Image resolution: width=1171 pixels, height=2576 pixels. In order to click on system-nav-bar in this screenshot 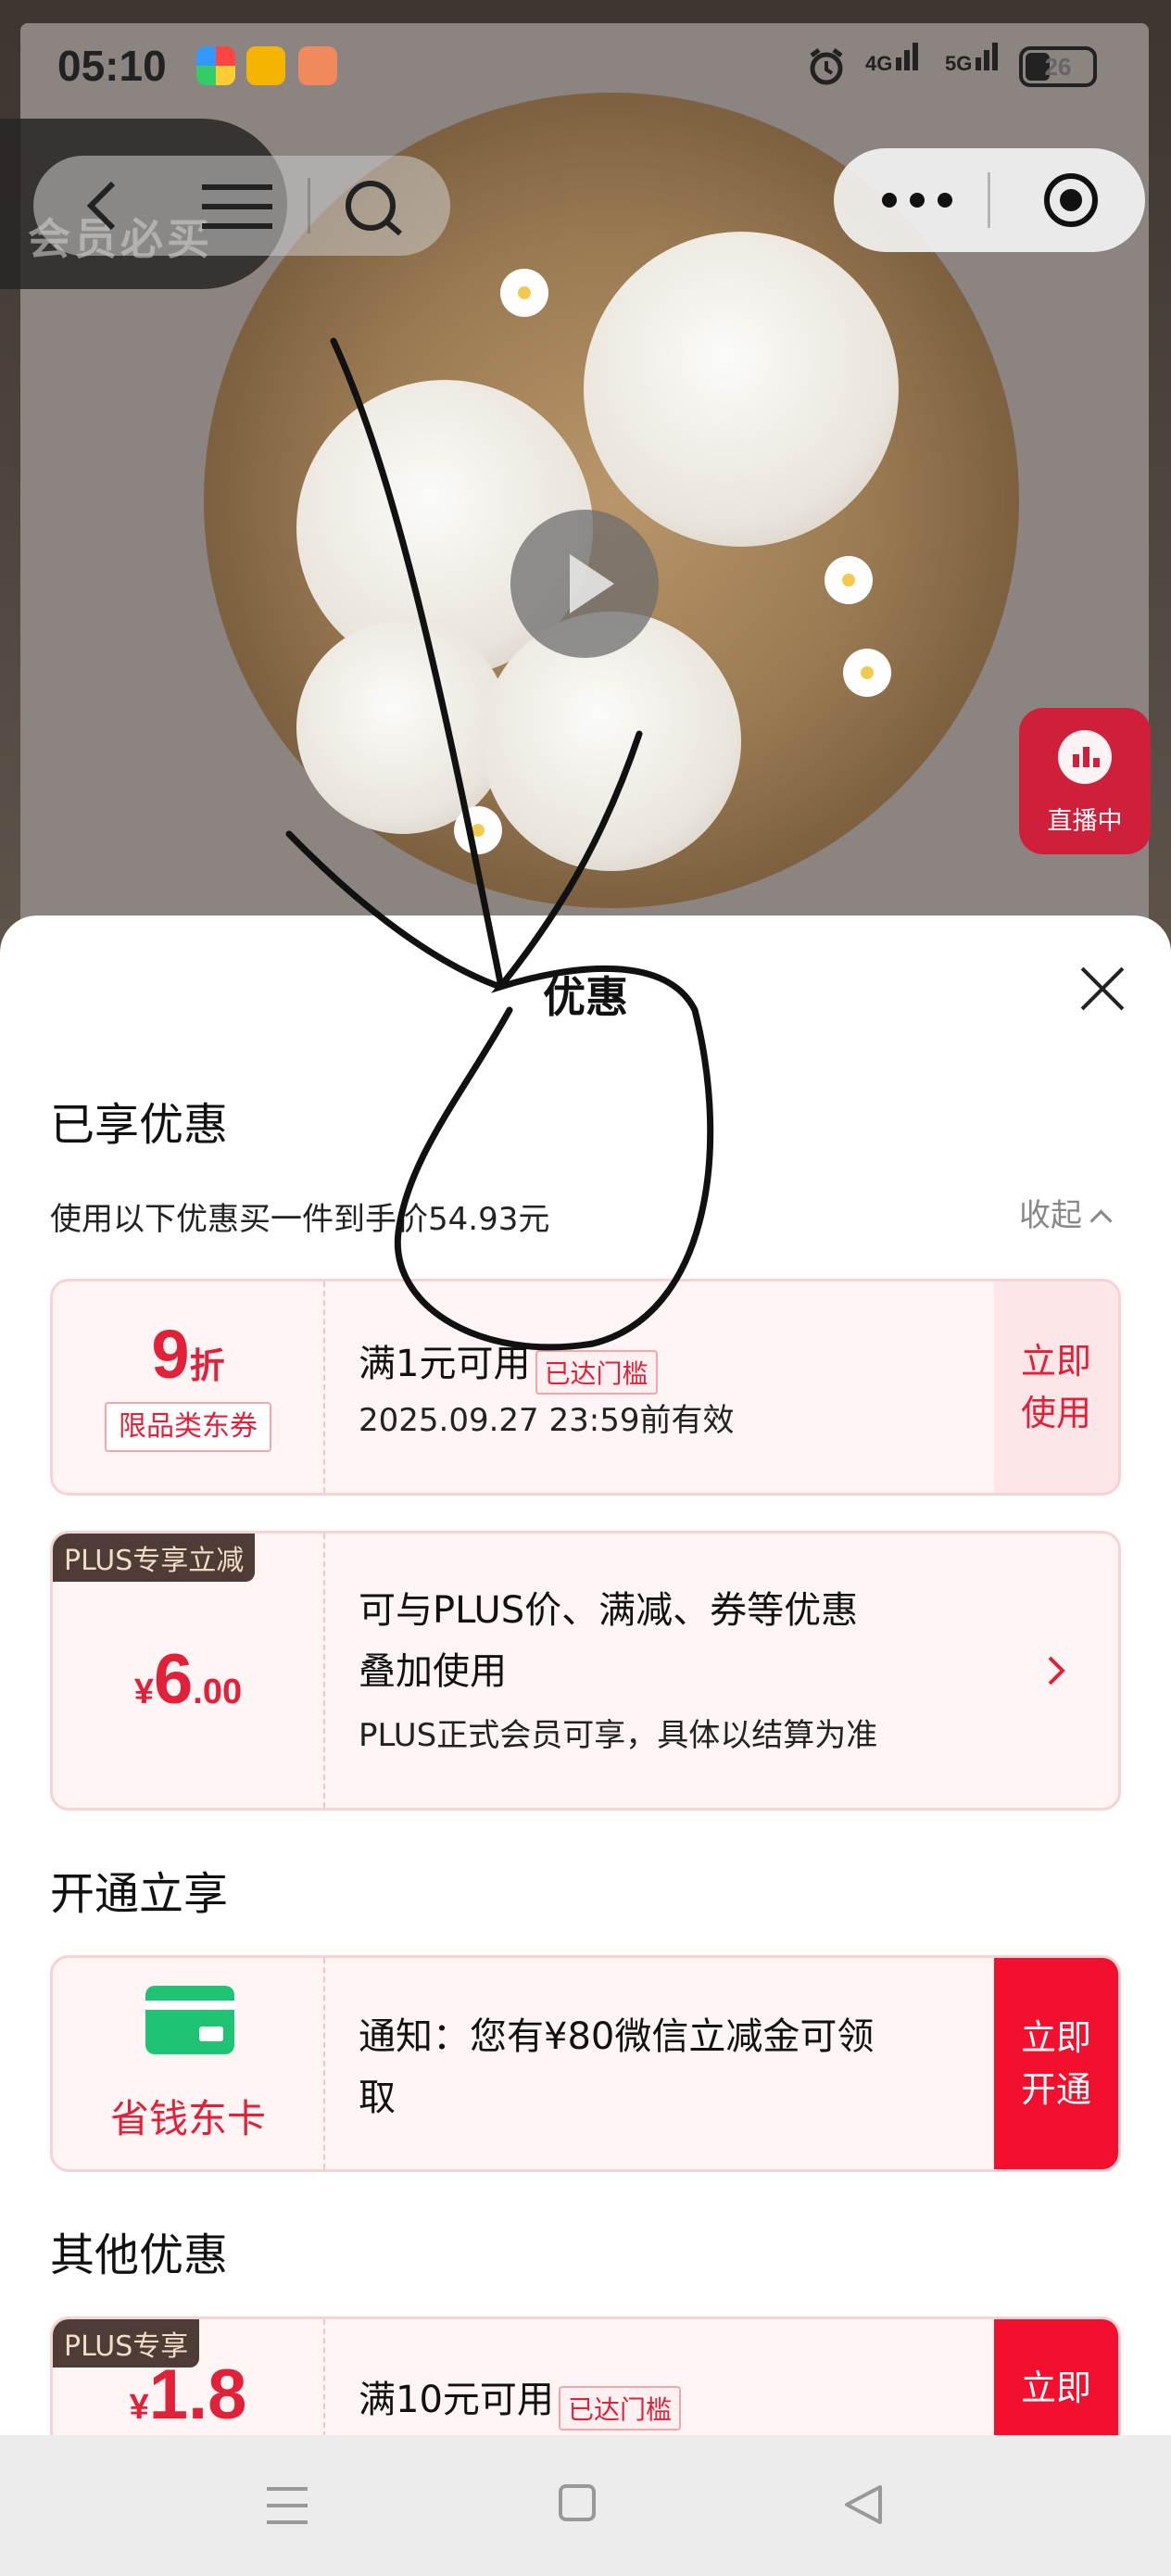, I will do `click(585, 2505)`.